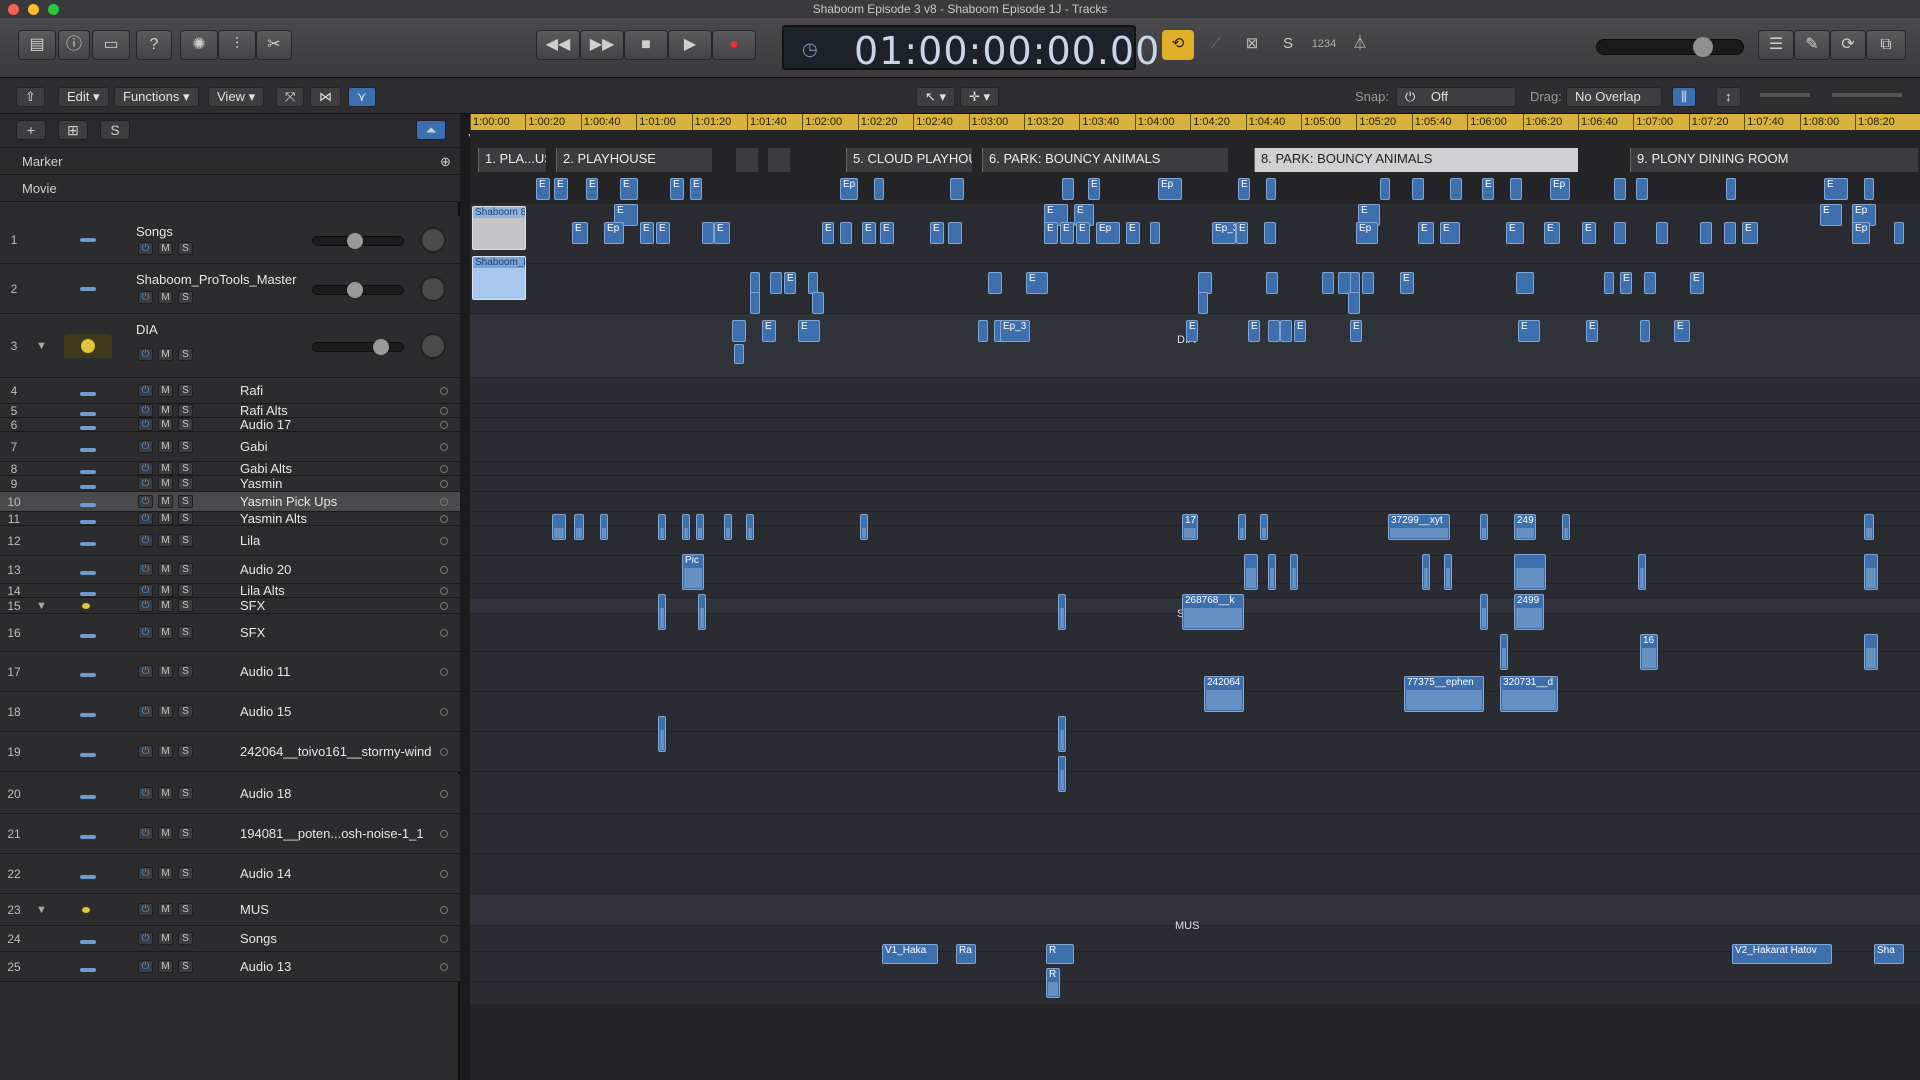 This screenshot has height=1080, width=1920. I want to click on track-header-row: 6 Audio 17 ⏻ M S, so click(230, 424).